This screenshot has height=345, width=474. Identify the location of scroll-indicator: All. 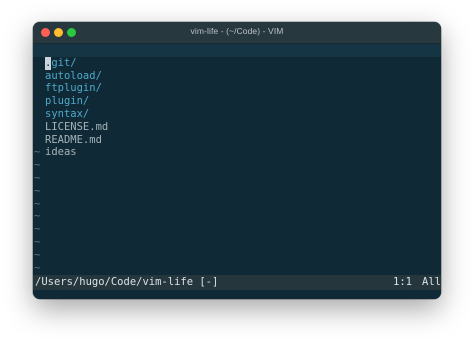
(431, 282).